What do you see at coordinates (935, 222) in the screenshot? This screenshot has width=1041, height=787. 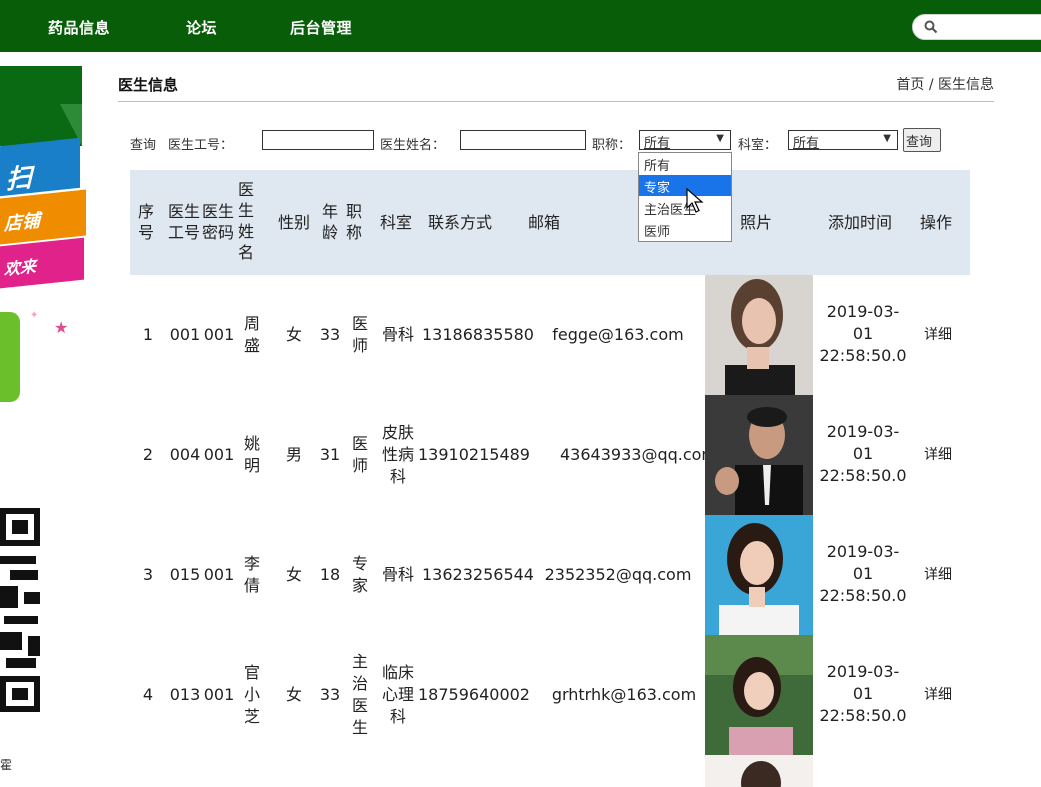 I see `header-action: 操作` at bounding box center [935, 222].